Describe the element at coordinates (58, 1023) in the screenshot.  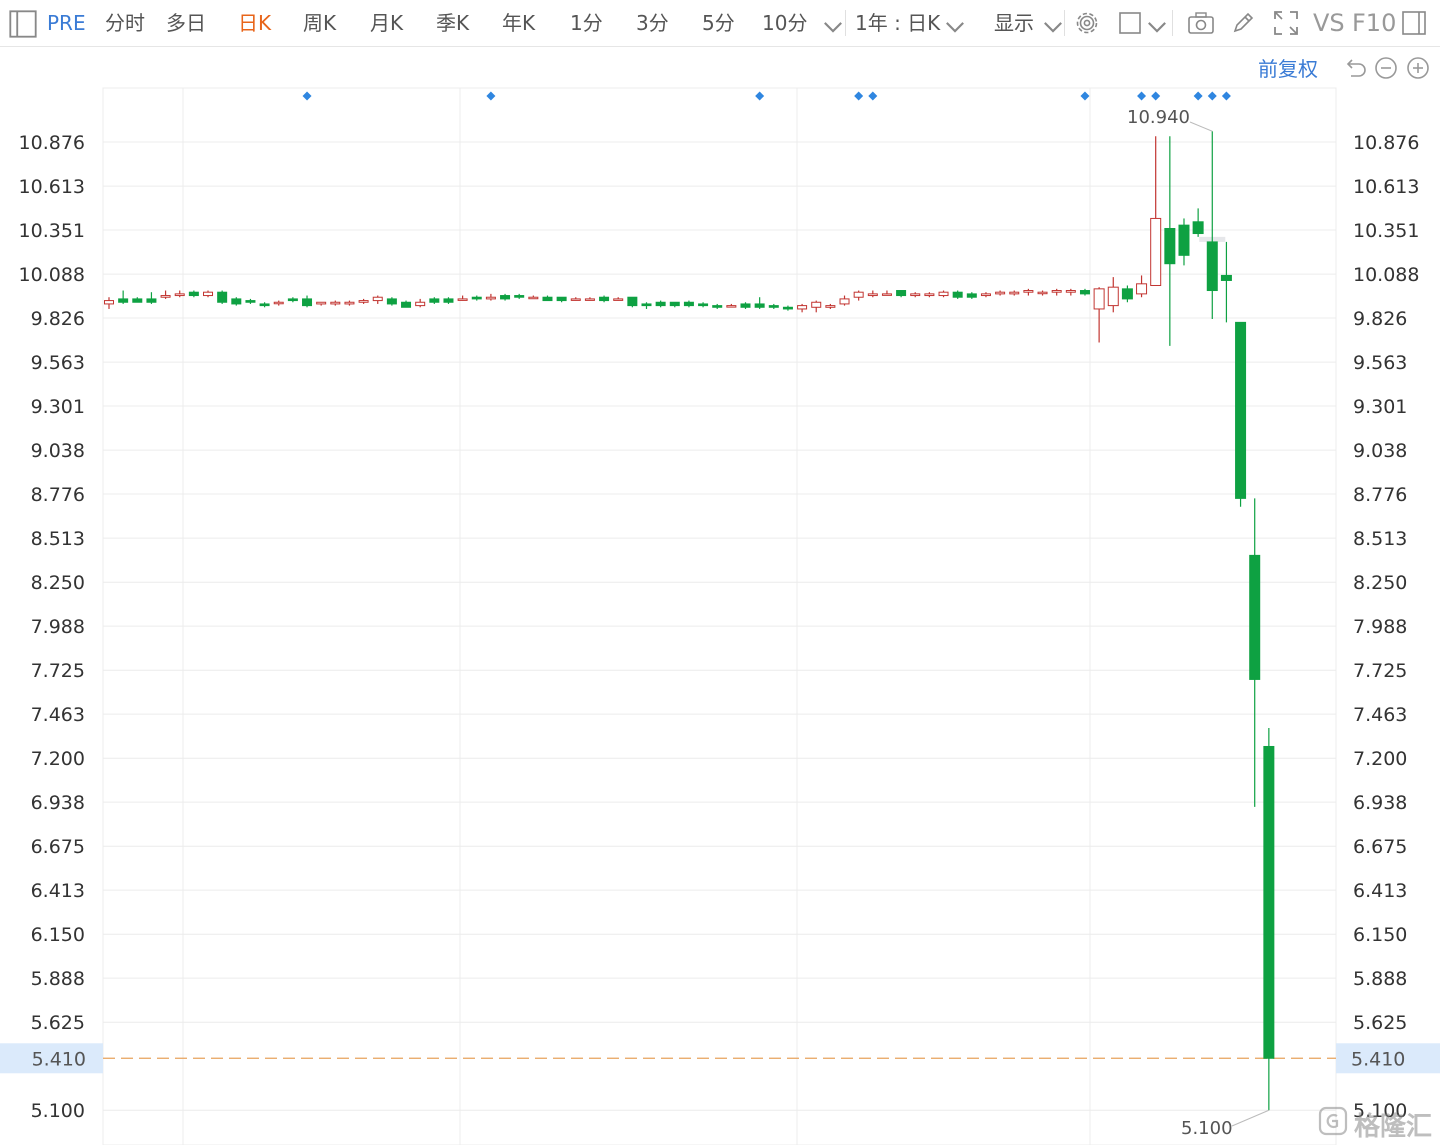
I see `y-tick-label-left: 5.625` at that location.